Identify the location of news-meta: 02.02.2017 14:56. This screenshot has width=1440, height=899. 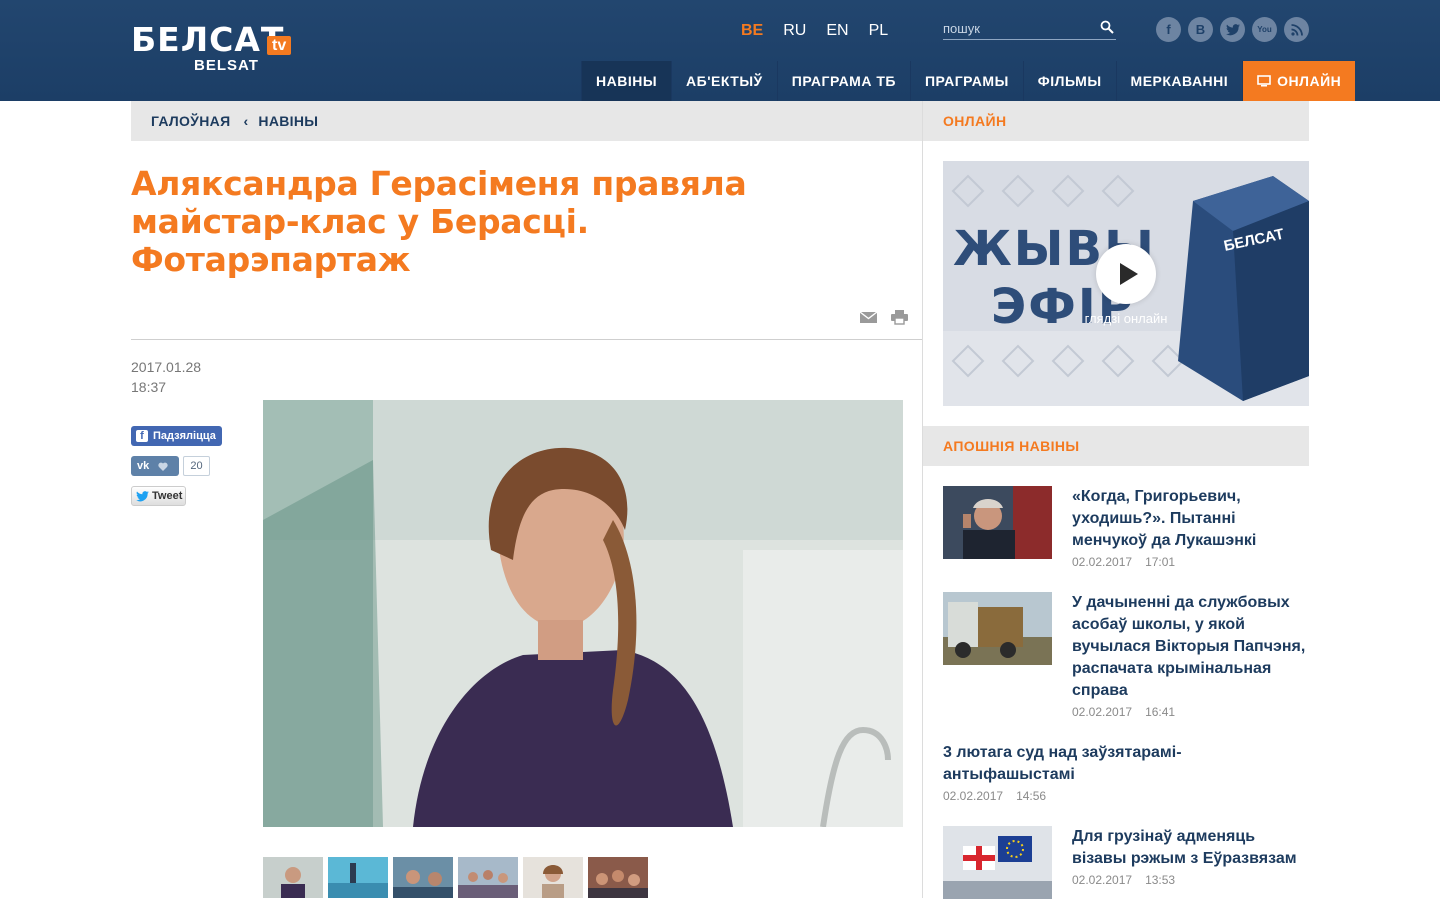
(994, 796).